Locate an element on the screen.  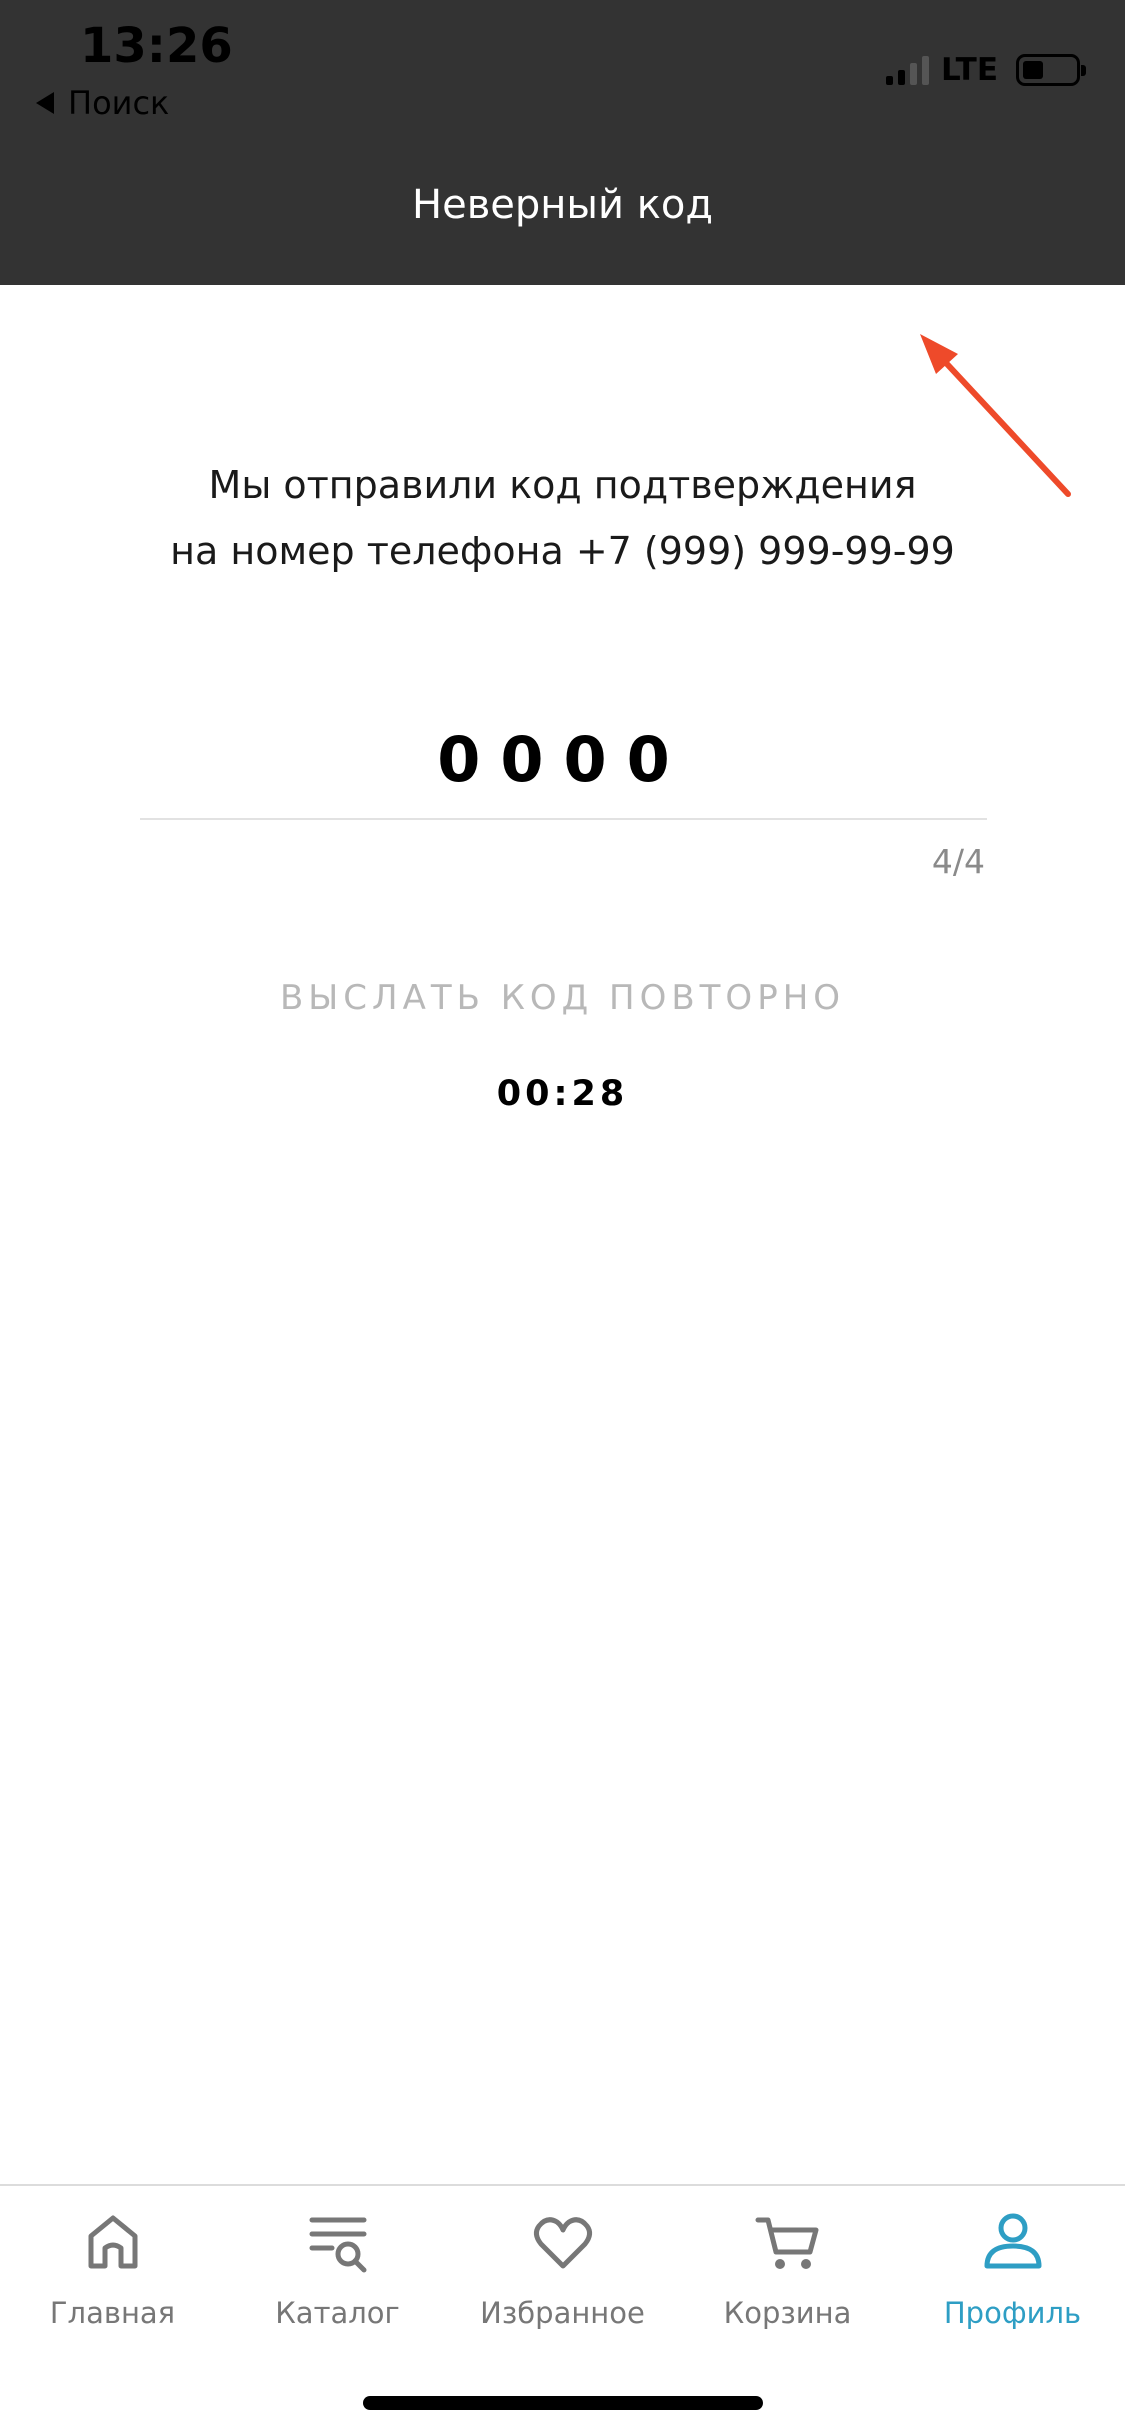
heart-icon is located at coordinates (562, 2243).